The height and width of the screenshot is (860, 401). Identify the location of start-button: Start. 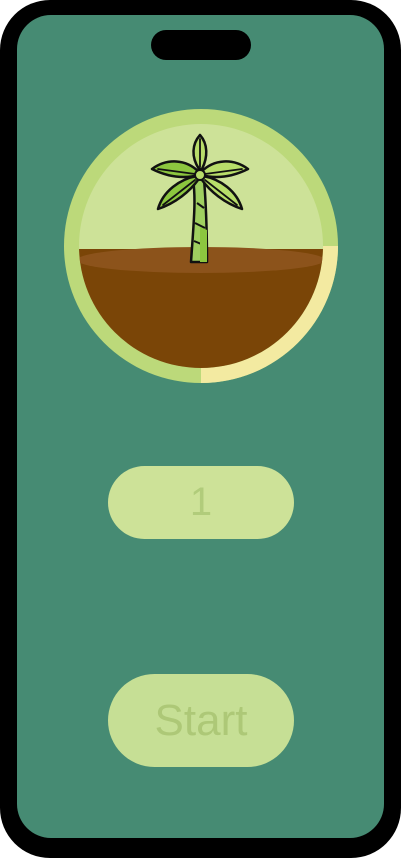
(201, 720).